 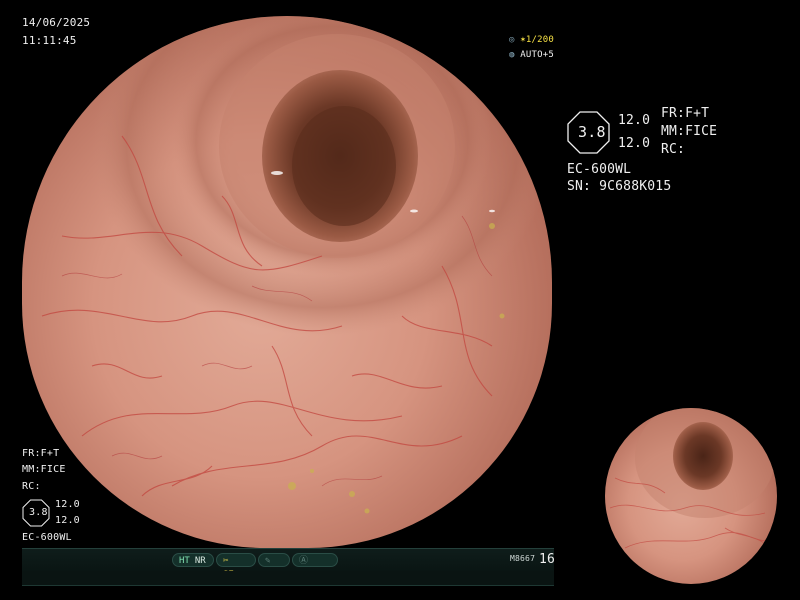 What do you see at coordinates (49, 40) in the screenshot?
I see `time-readout: 11:11:45` at bounding box center [49, 40].